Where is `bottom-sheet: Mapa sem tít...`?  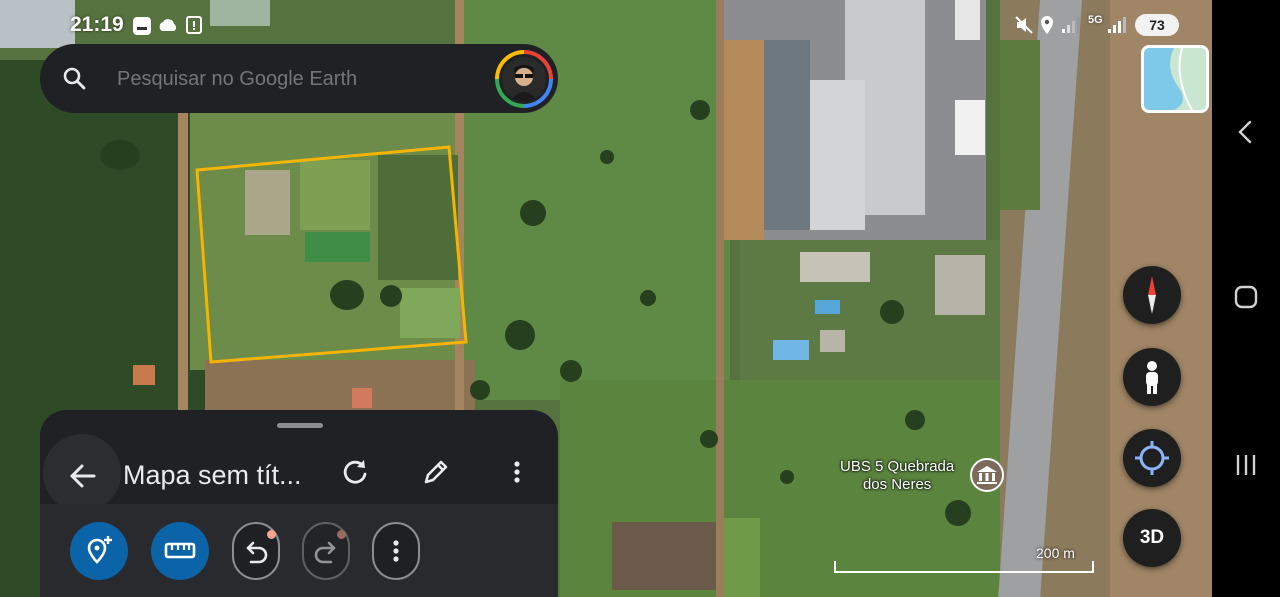 bottom-sheet: Mapa sem tít... is located at coordinates (299, 503).